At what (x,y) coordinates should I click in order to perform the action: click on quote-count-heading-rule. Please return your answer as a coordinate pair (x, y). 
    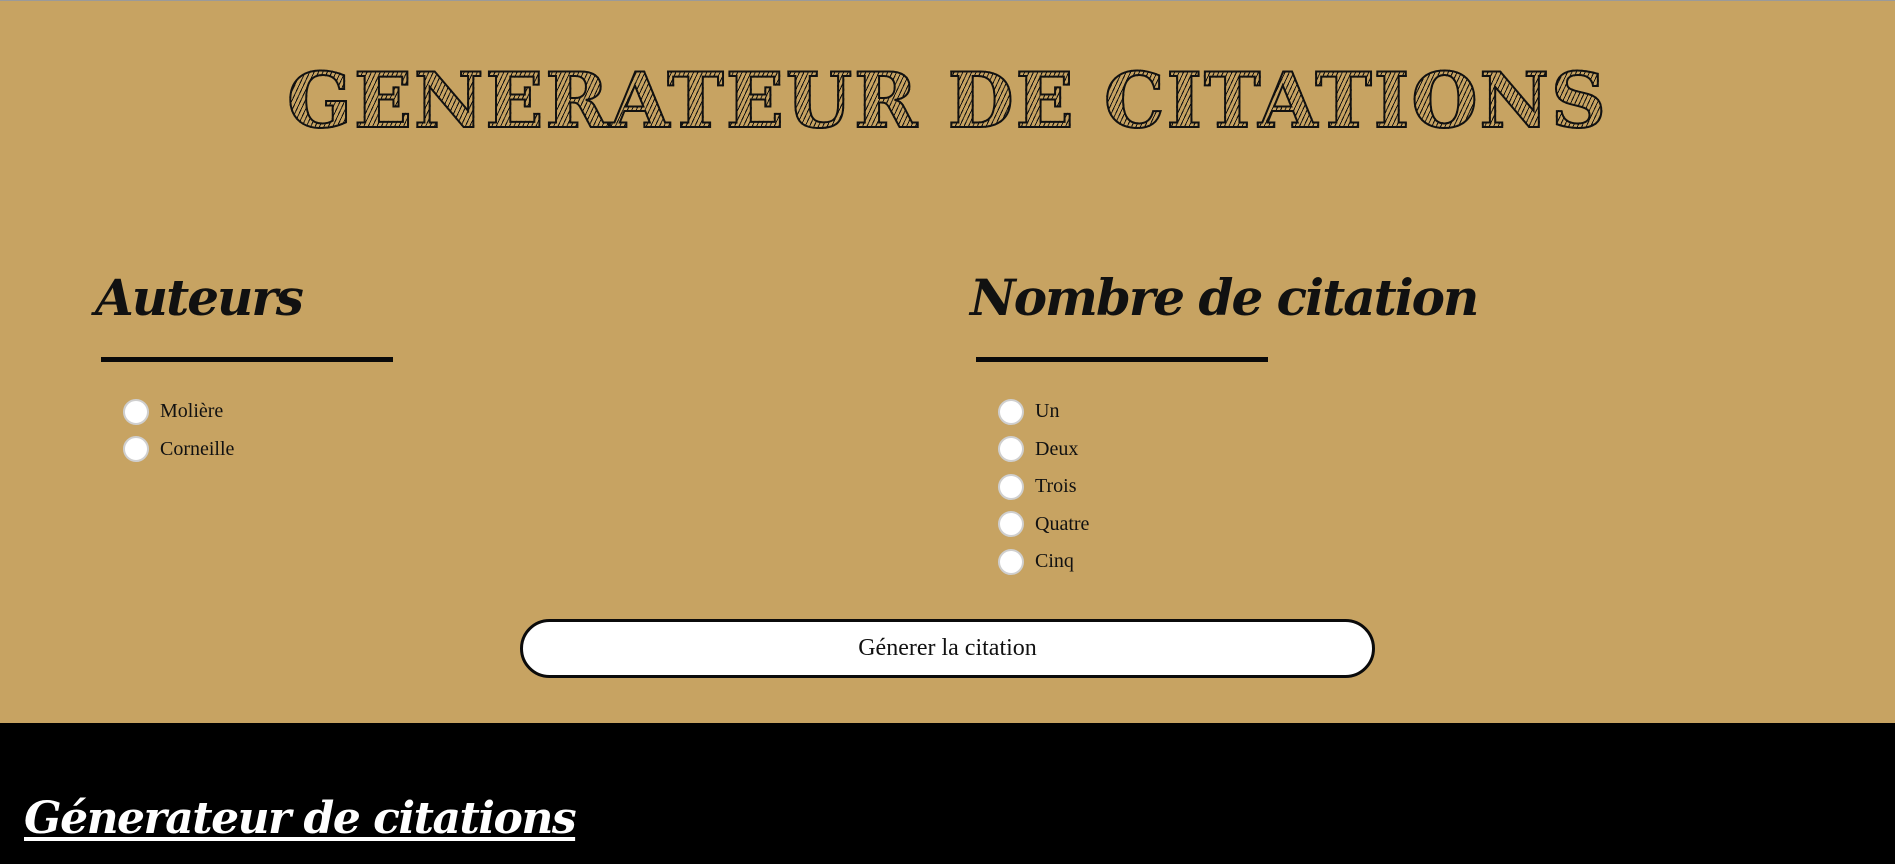
    Looking at the image, I should click on (1122, 359).